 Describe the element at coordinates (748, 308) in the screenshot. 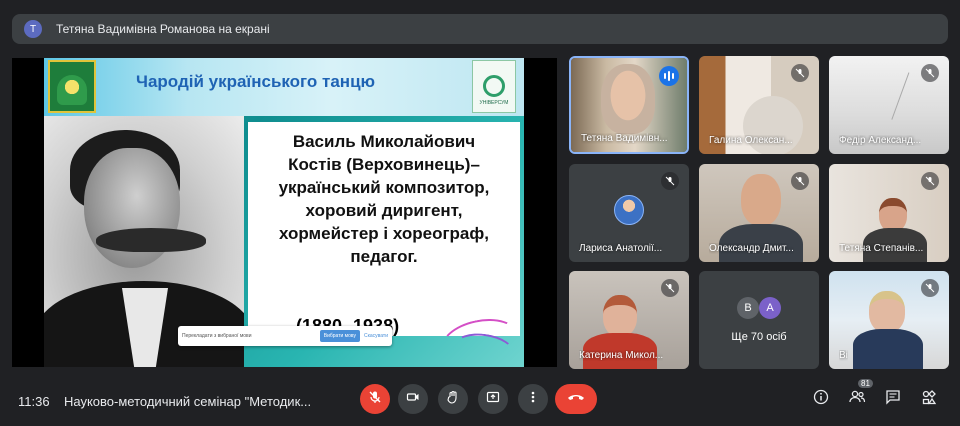

I see `more-avatar: В` at that location.